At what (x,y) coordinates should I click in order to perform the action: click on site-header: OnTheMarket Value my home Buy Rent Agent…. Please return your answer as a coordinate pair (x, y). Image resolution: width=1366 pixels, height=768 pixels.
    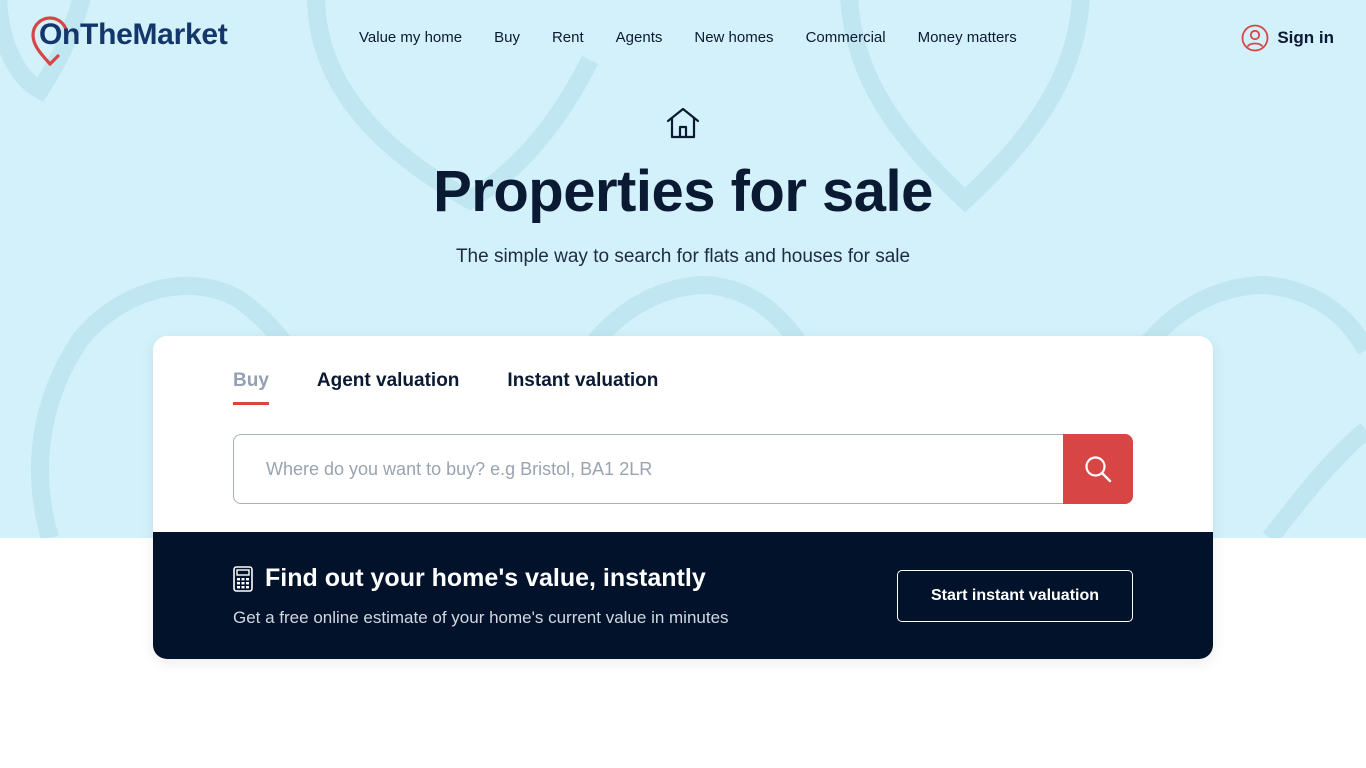
    Looking at the image, I should click on (683, 38).